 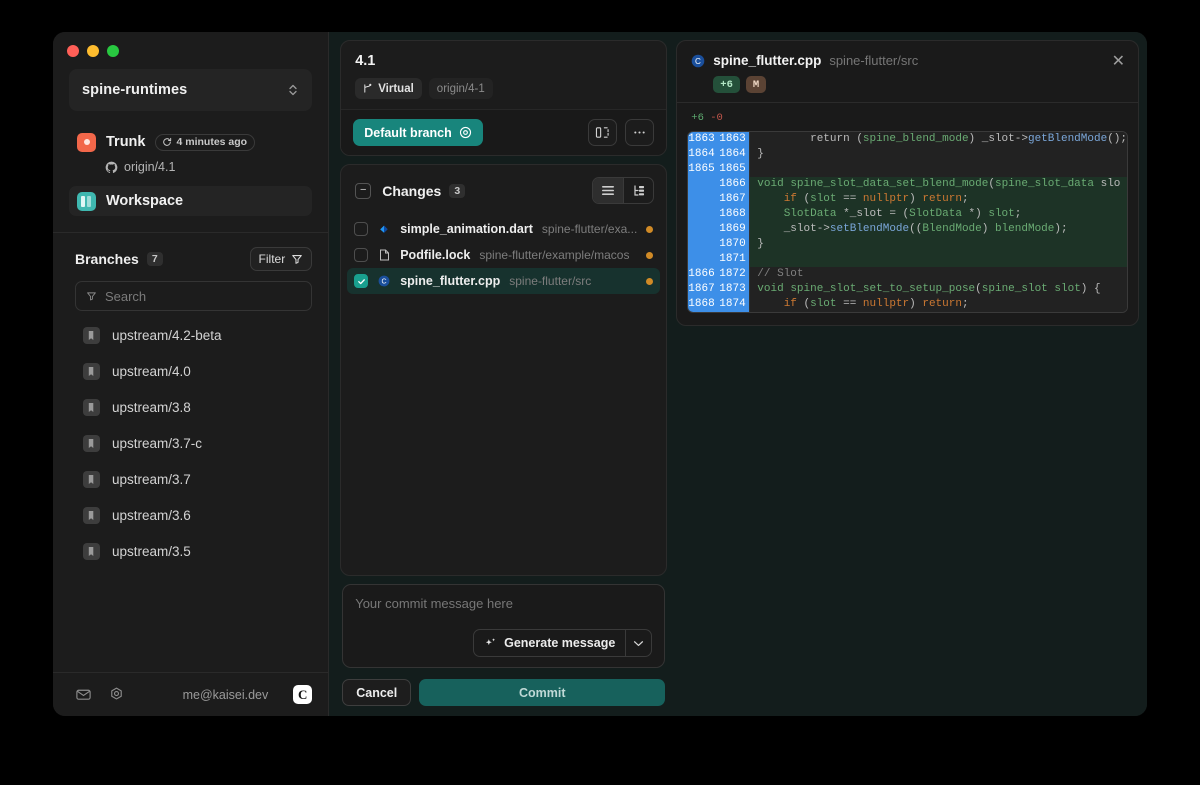 I want to click on branch-search-box, so click(x=194, y=296).